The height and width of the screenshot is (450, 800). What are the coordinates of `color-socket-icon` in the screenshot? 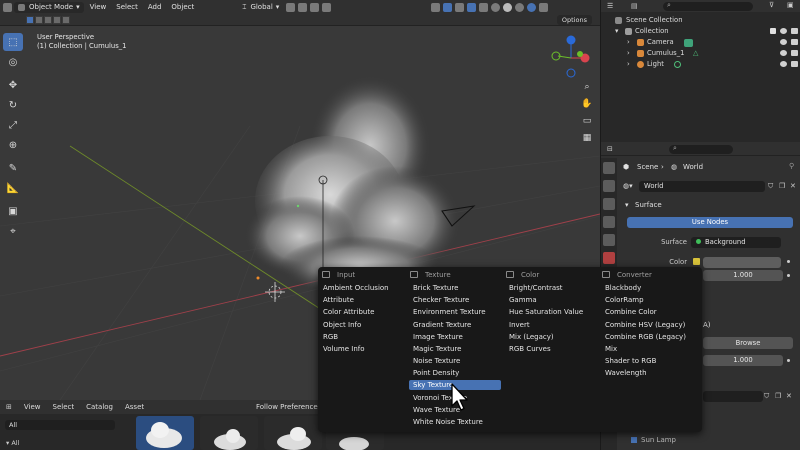 It's located at (696, 261).